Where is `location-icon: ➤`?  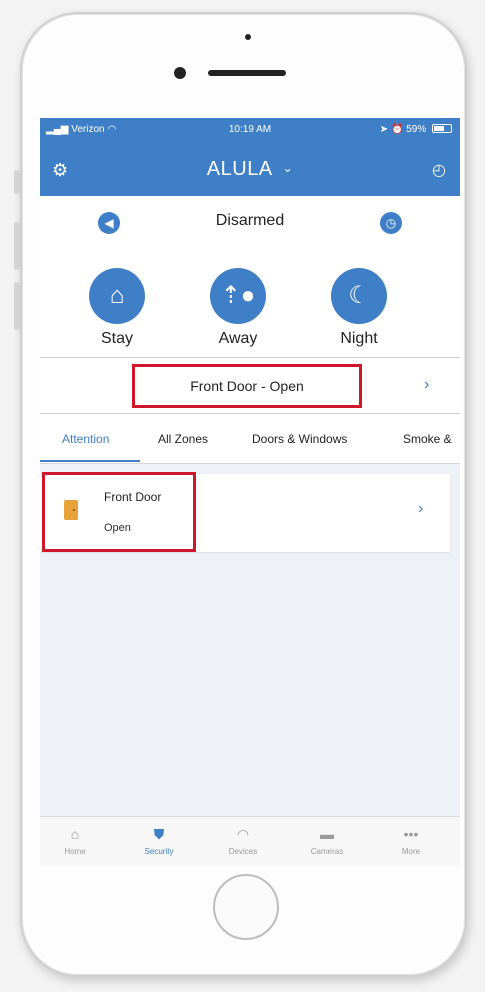 location-icon: ➤ is located at coordinates (384, 129).